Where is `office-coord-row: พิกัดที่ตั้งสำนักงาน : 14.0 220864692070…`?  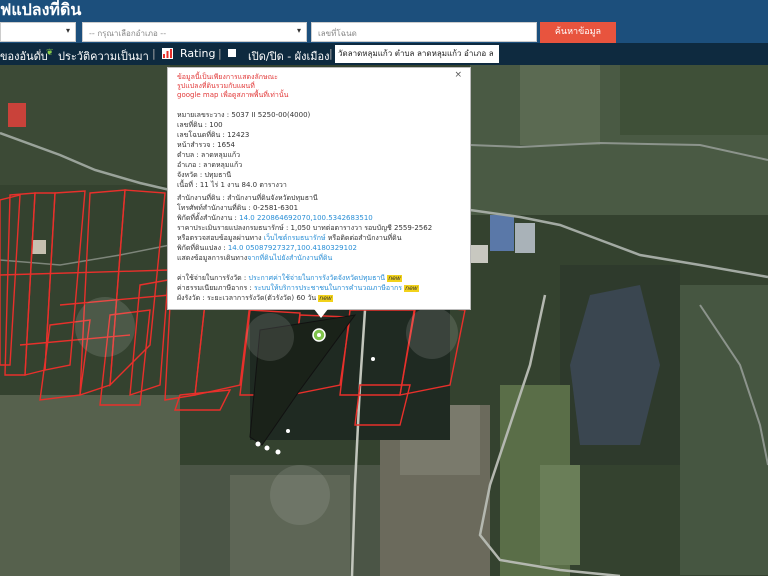
office-coord-row: พิกัดที่ตั้งสำนักงาน : 14.0 220864692070… is located at coordinates (275, 219).